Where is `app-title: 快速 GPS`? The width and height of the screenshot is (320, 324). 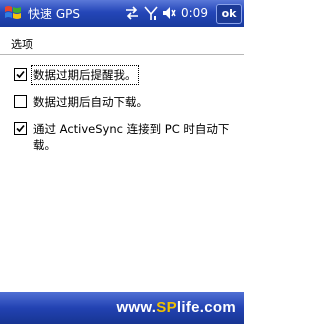 app-title: 快速 GPS is located at coordinates (54, 14).